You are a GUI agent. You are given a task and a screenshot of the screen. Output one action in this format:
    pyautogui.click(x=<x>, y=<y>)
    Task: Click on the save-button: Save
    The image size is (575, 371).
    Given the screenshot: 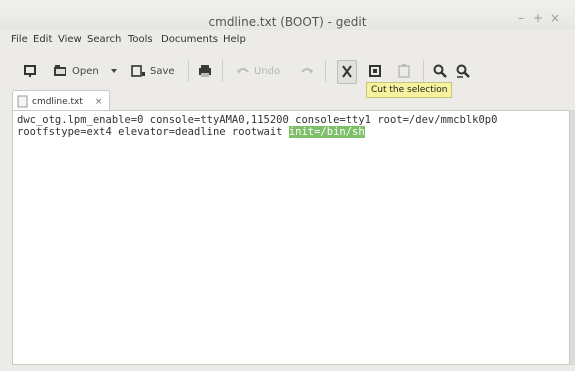 What is the action you would take?
    pyautogui.click(x=152, y=71)
    